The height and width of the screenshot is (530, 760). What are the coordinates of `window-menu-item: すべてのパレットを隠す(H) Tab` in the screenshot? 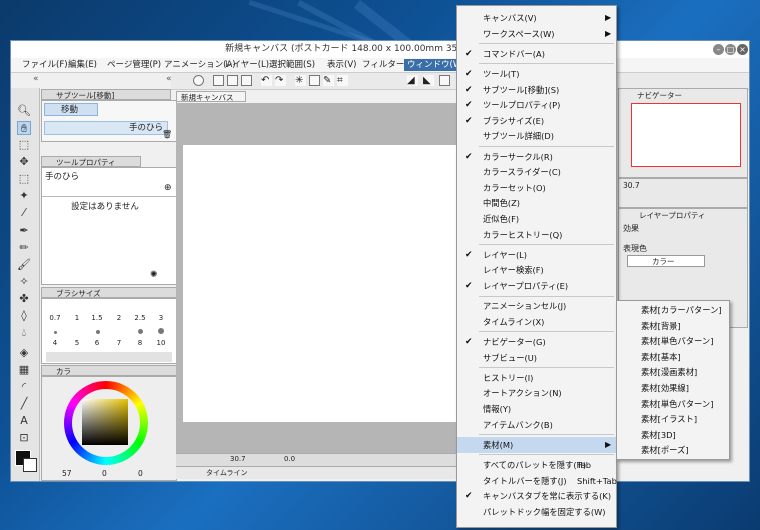 It's located at (536, 465).